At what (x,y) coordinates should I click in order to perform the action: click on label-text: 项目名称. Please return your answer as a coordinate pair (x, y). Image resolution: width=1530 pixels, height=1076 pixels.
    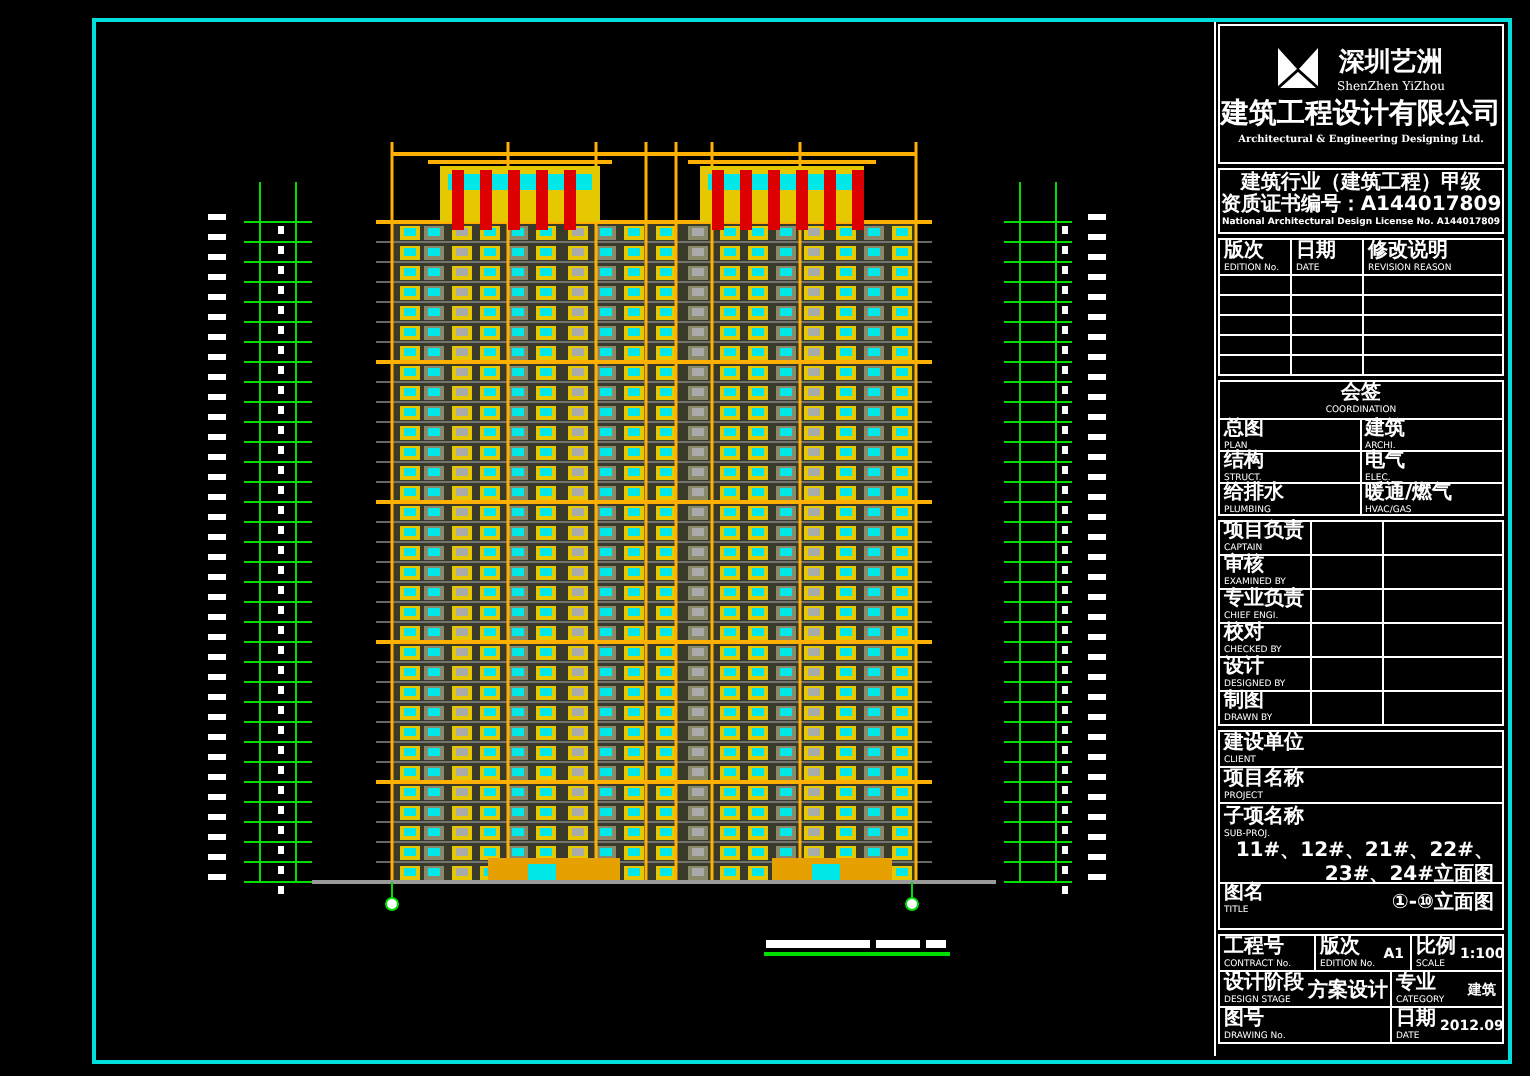
    Looking at the image, I should click on (1264, 779).